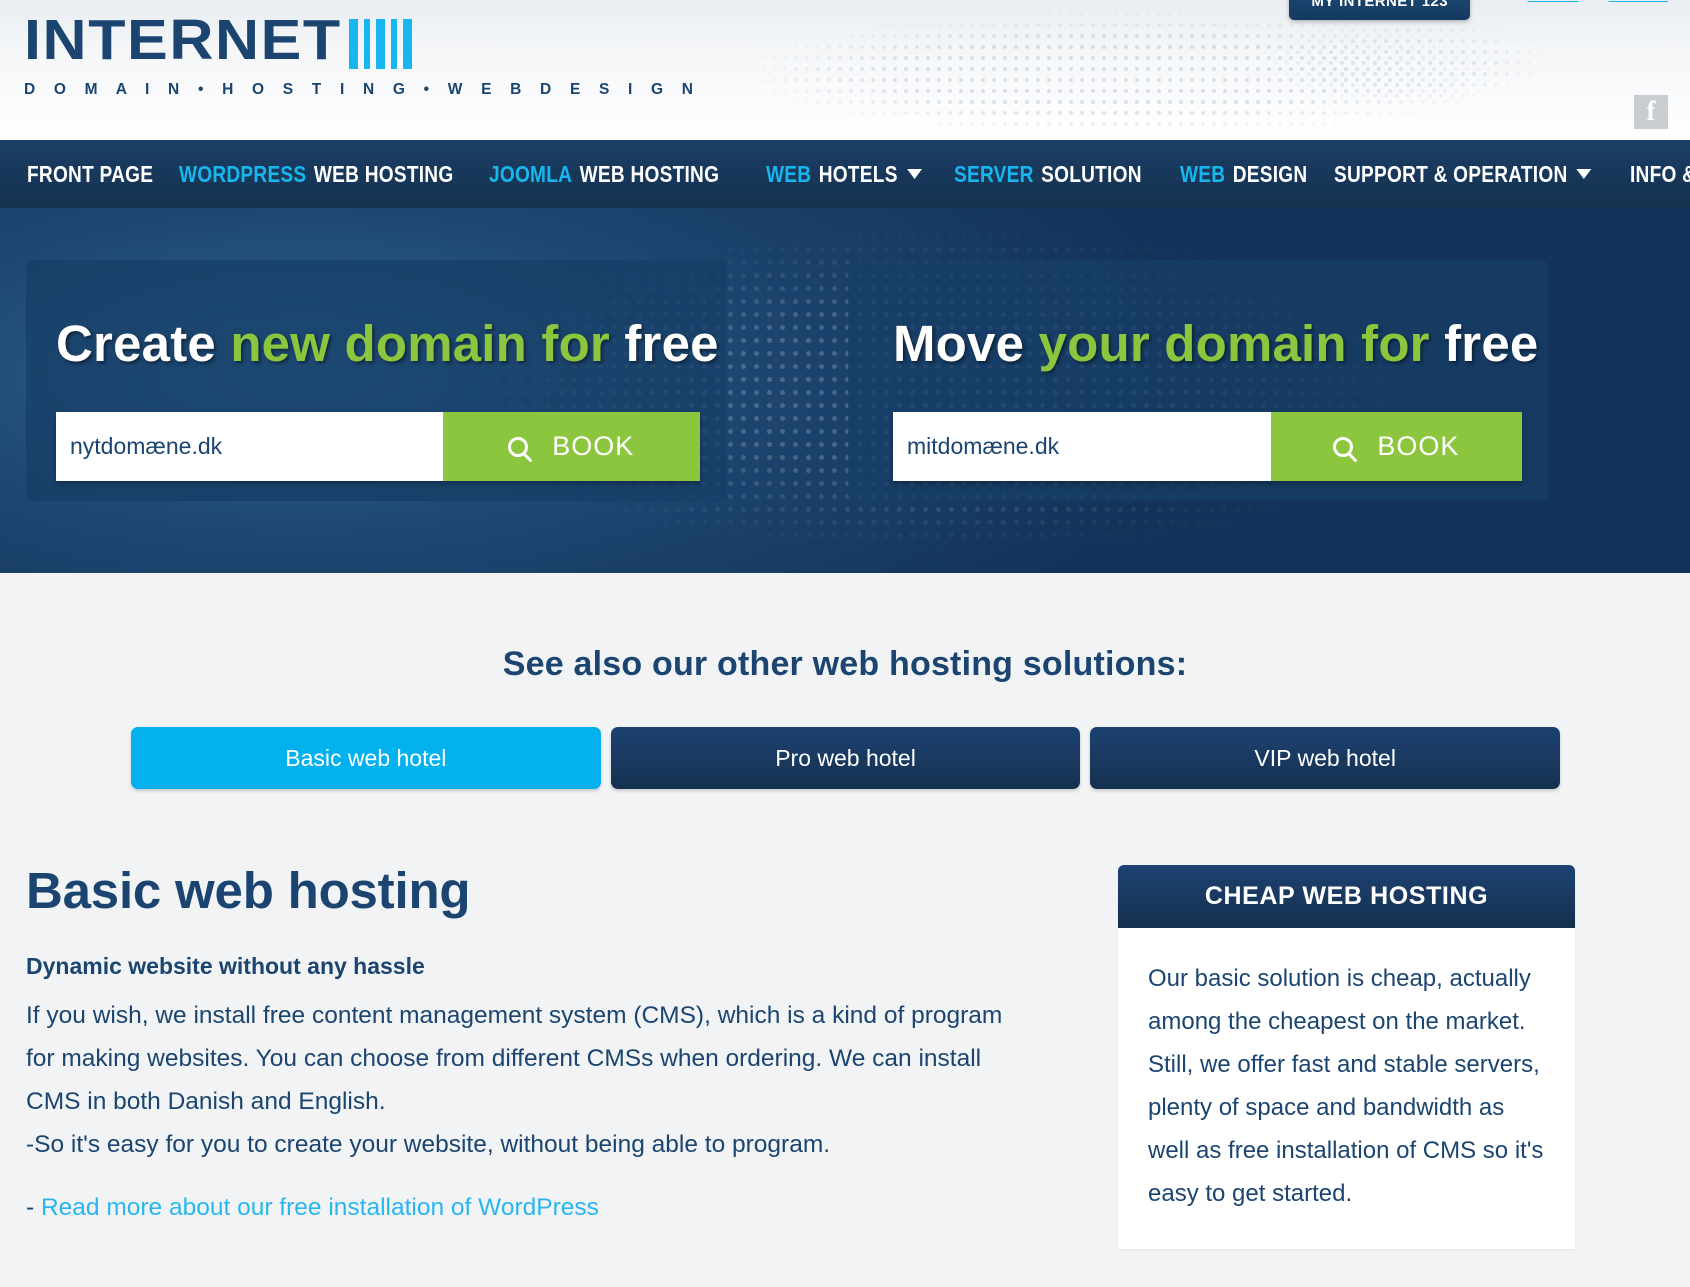  Describe the element at coordinates (1082, 446) in the screenshot. I see `move-domain-input` at that location.